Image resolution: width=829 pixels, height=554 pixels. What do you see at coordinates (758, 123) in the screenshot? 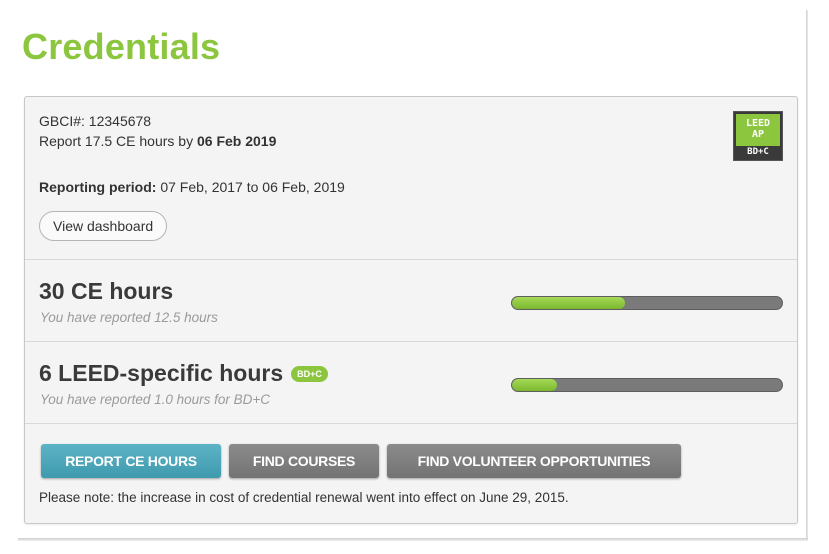
I see `leed-badge-line1: LEED` at bounding box center [758, 123].